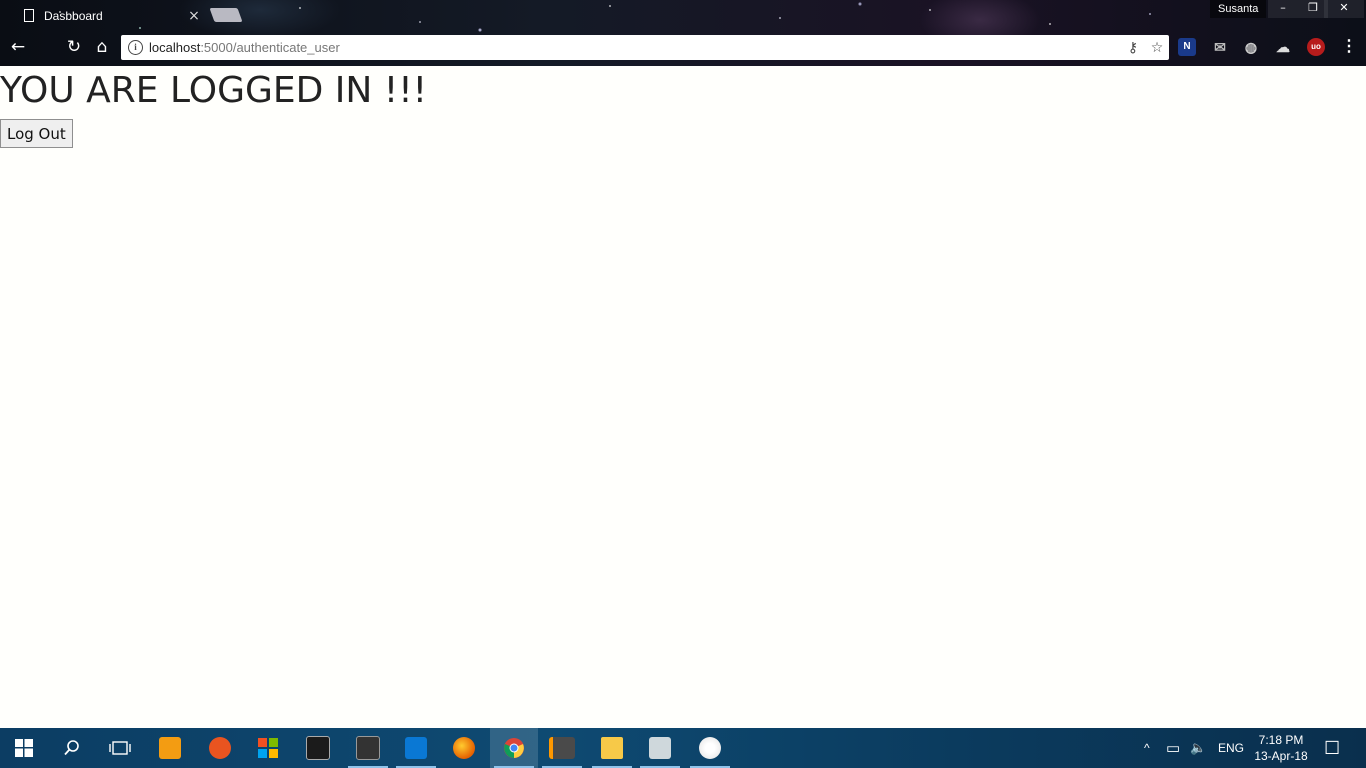  What do you see at coordinates (1283, 47) in the screenshot?
I see `cloud-extension-icon: ☁` at bounding box center [1283, 47].